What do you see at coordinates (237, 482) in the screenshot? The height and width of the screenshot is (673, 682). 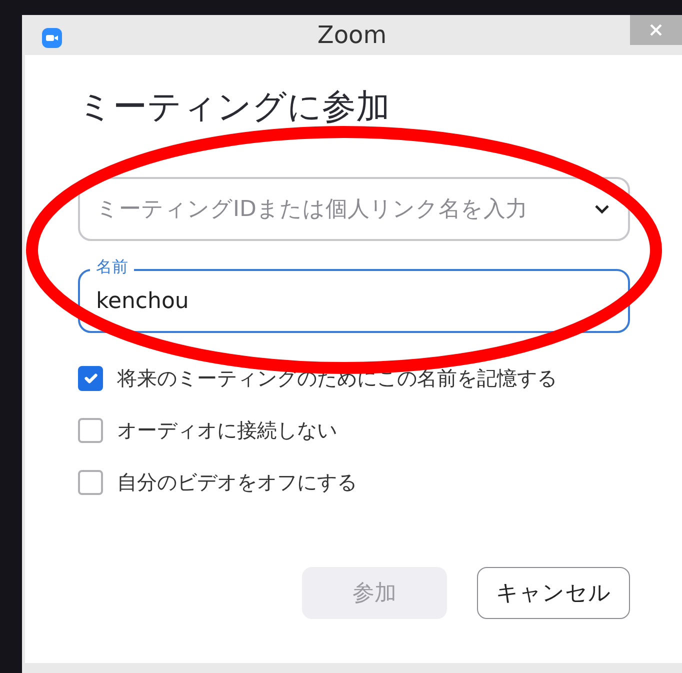 I see `checkbox-label: 自分のビデオをオフにする` at bounding box center [237, 482].